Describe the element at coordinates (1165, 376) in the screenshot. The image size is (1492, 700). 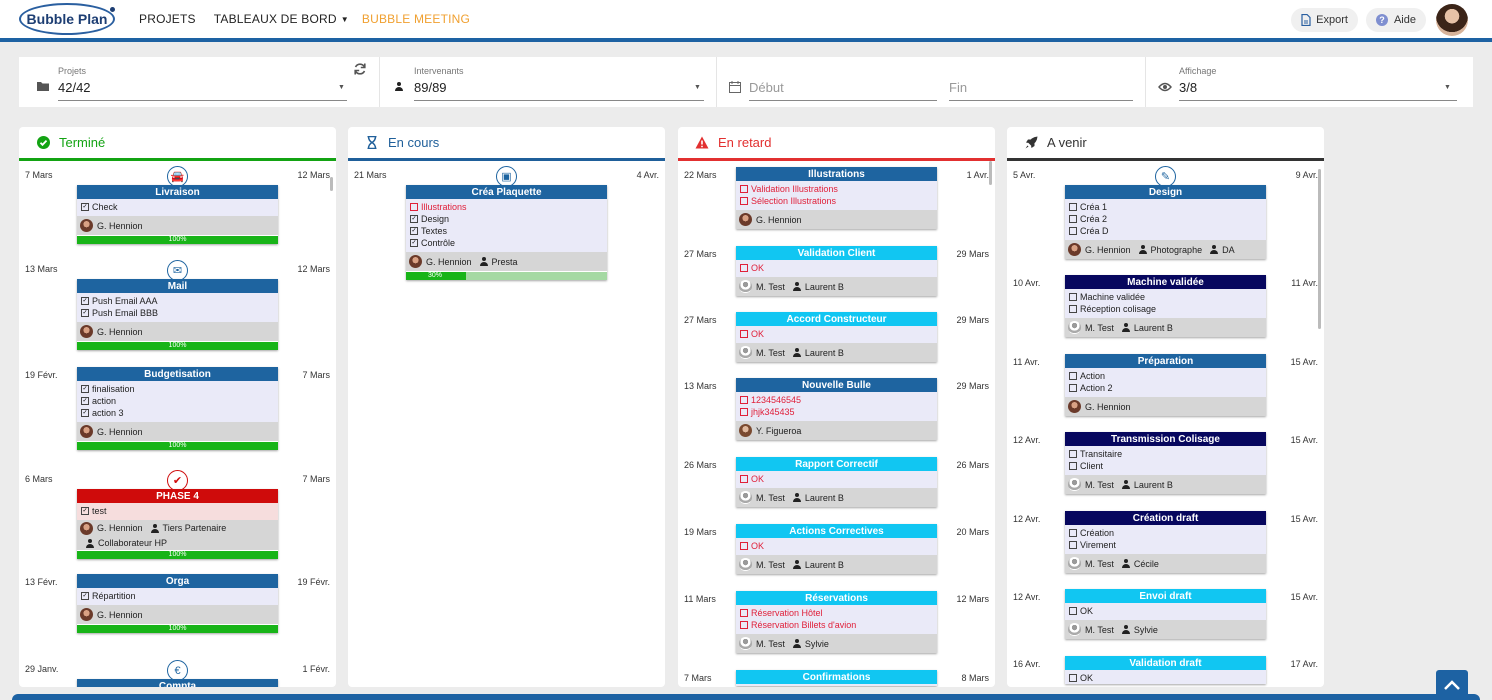
I see `card-task-item: Action` at that location.